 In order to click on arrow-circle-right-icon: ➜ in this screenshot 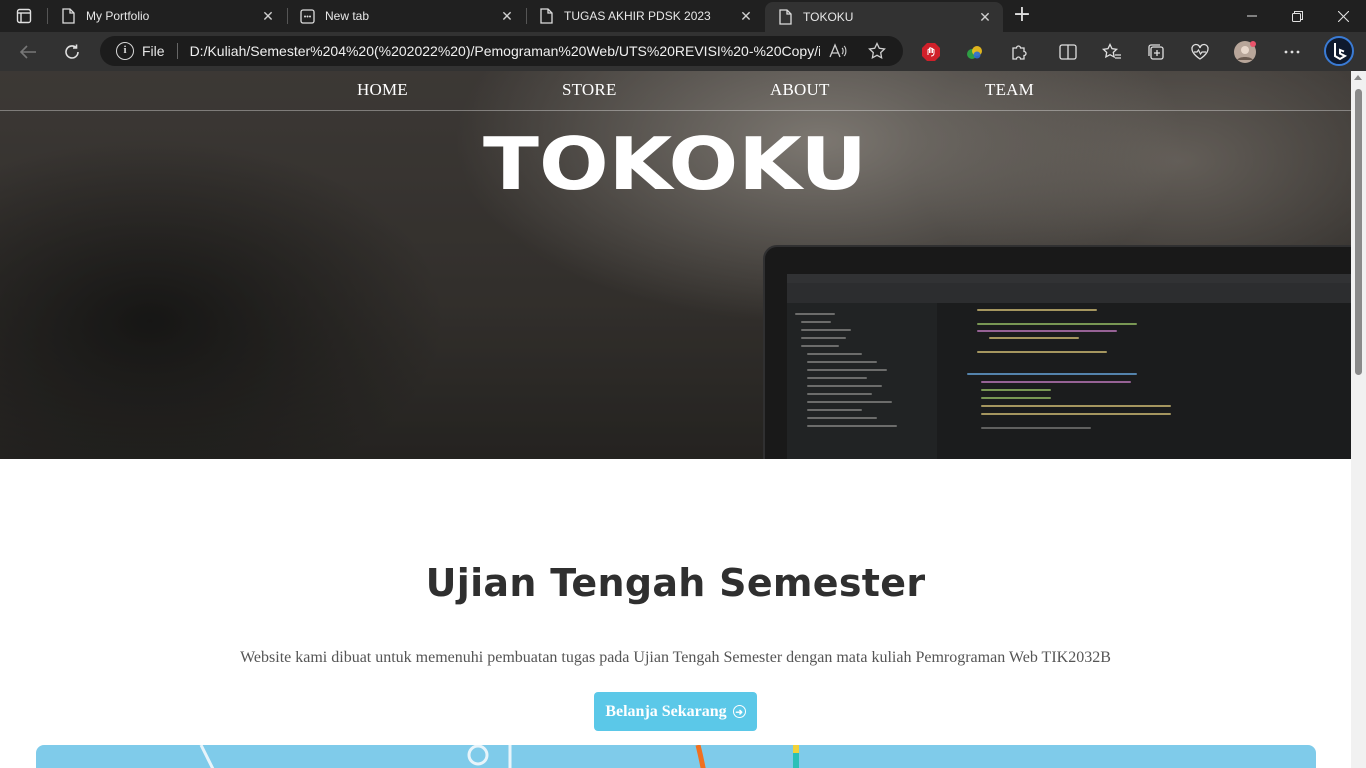, I will do `click(739, 711)`.